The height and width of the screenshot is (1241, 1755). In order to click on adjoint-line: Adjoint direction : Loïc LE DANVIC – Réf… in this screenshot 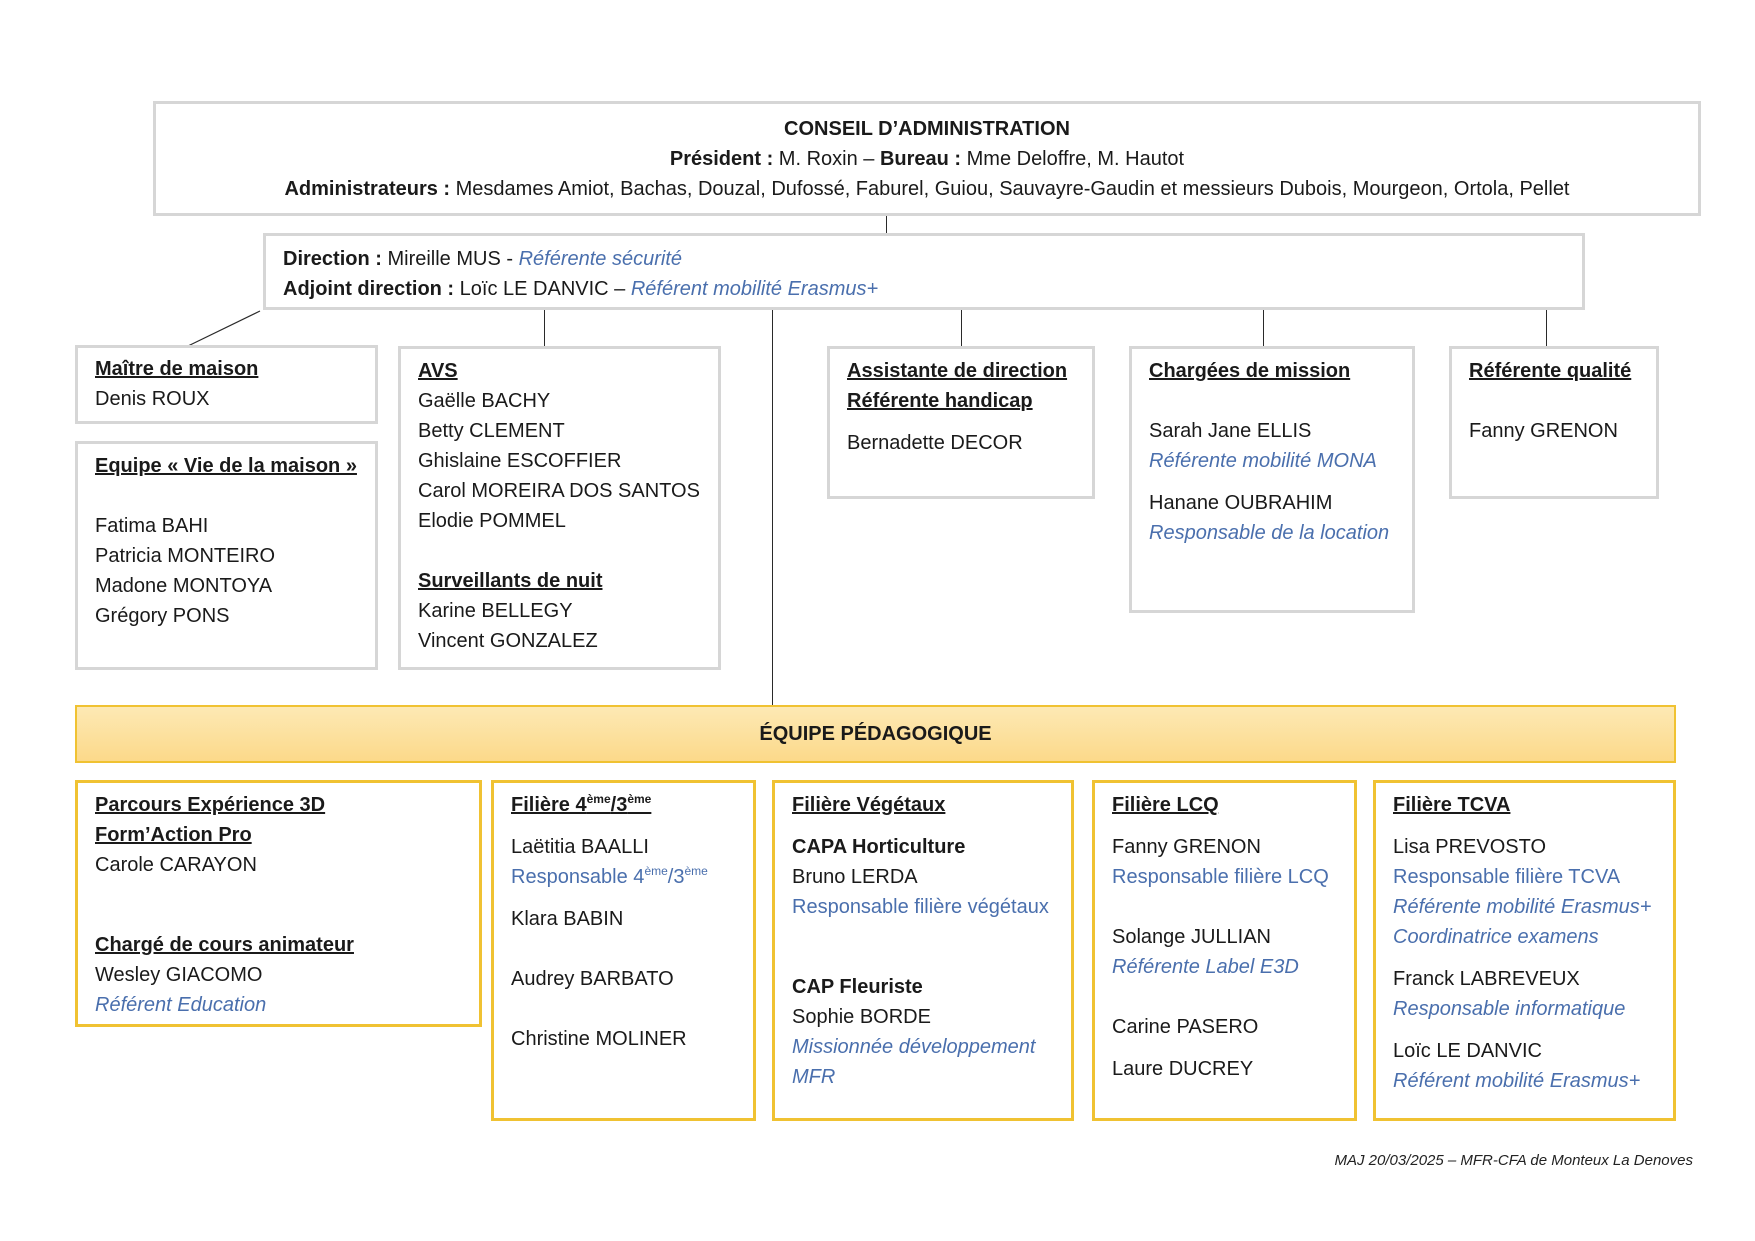, I will do `click(932, 289)`.